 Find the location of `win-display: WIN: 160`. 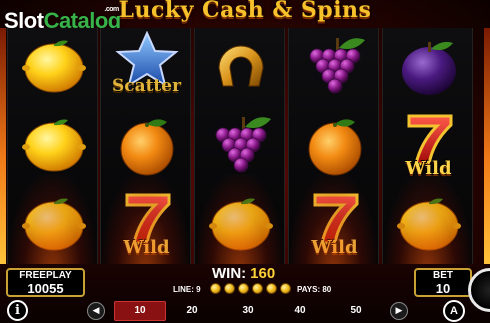

win-display: WIN: 160 is located at coordinates (243, 273).